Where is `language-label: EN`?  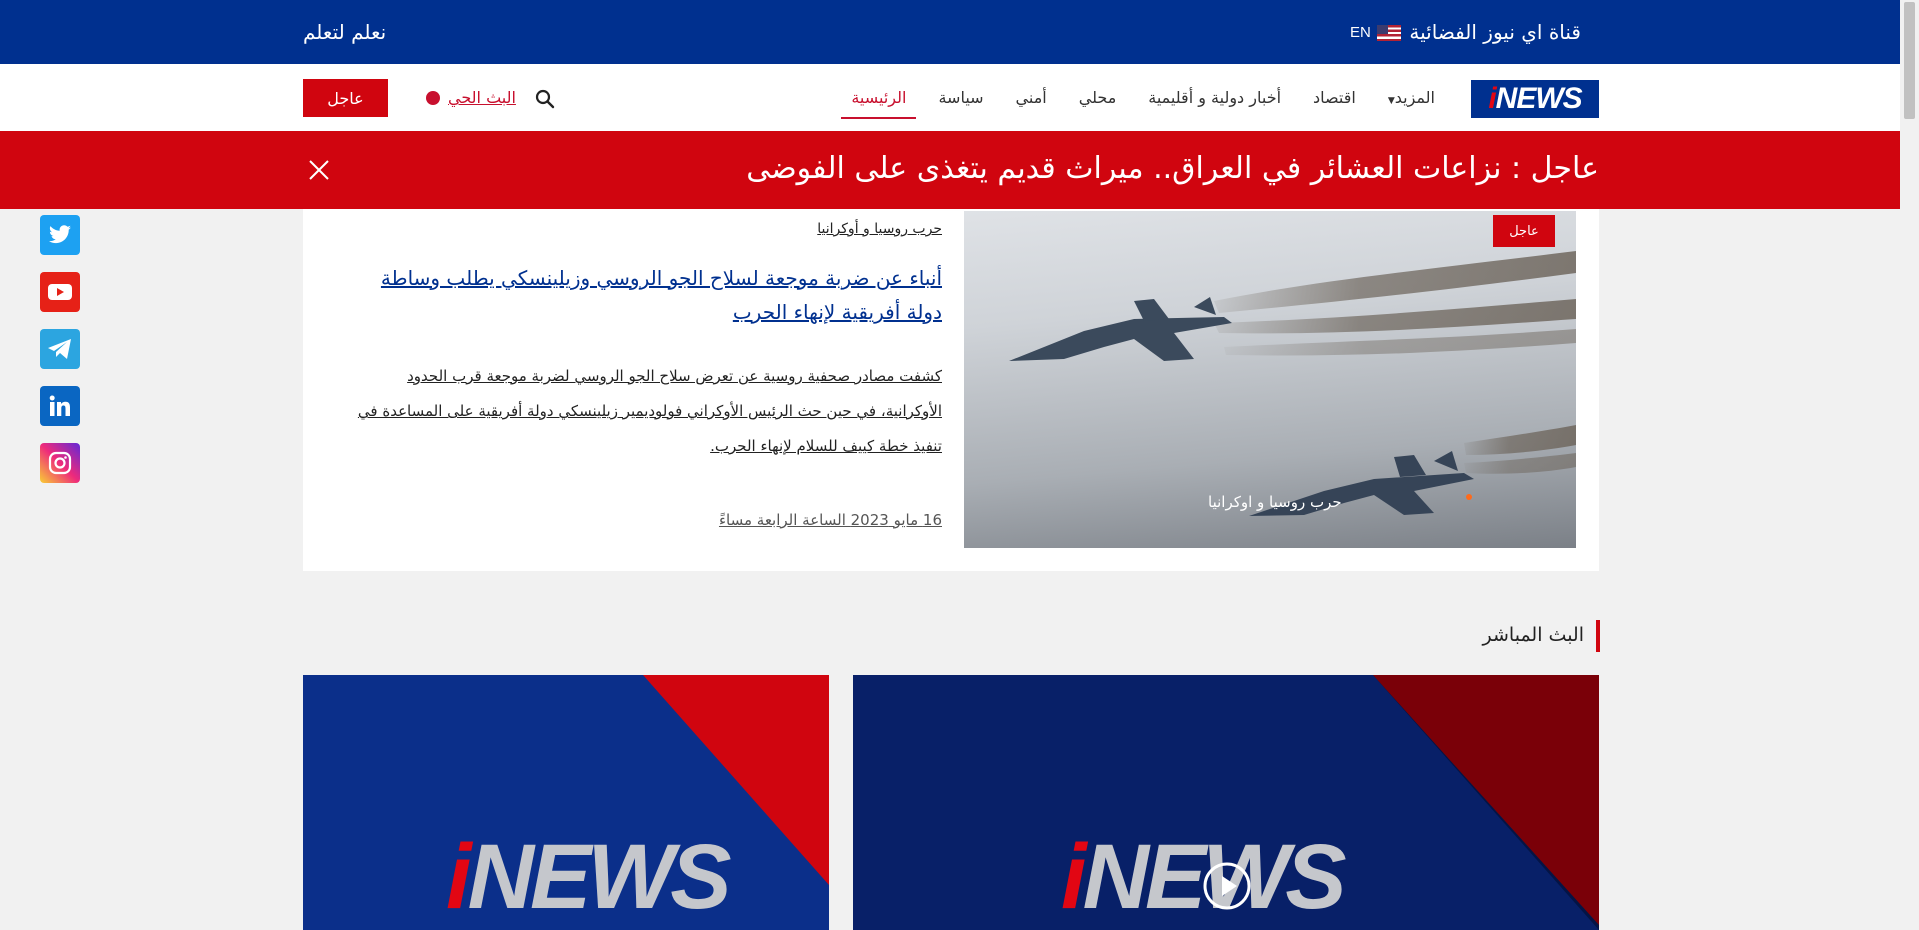
language-label: EN is located at coordinates (1360, 32).